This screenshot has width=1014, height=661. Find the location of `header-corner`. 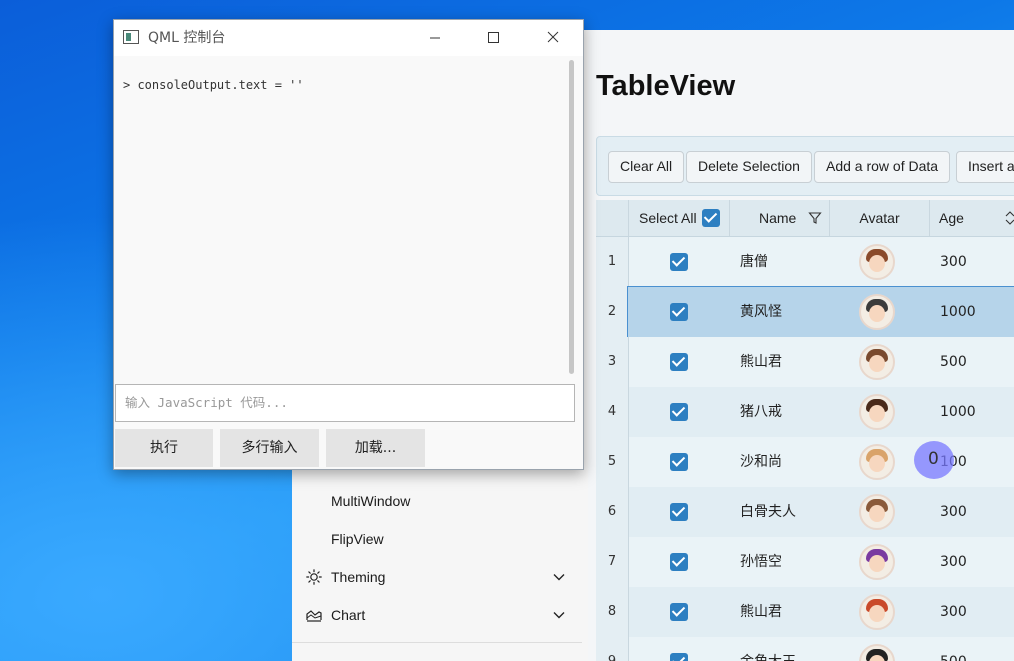

header-corner is located at coordinates (612, 218).